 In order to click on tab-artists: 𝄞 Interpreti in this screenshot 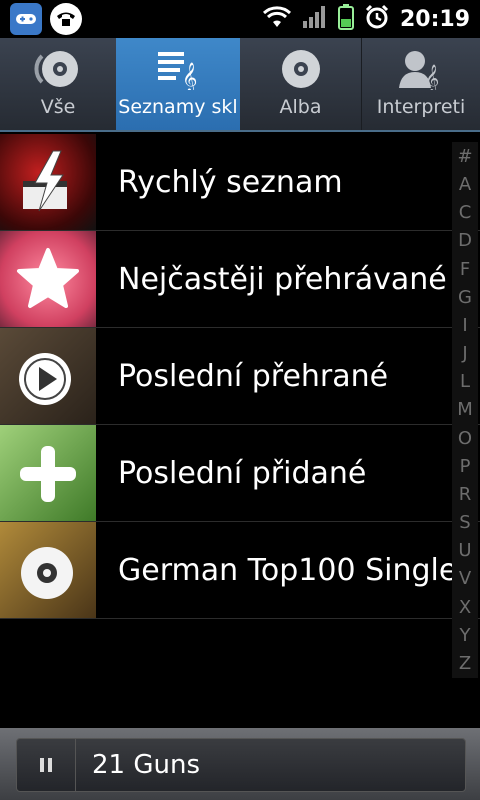, I will do `click(421, 84)`.